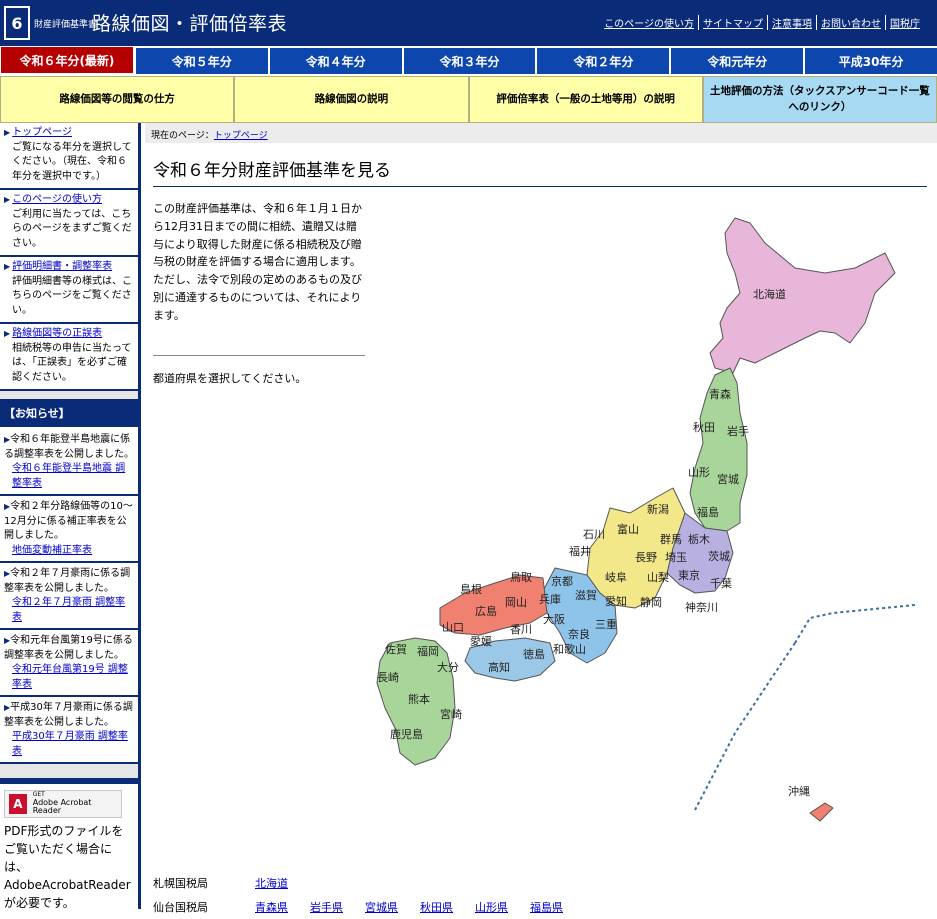 This screenshot has height=919, width=937. Describe the element at coordinates (699, 472) in the screenshot. I see `map-label-yamagata: 山形` at that location.